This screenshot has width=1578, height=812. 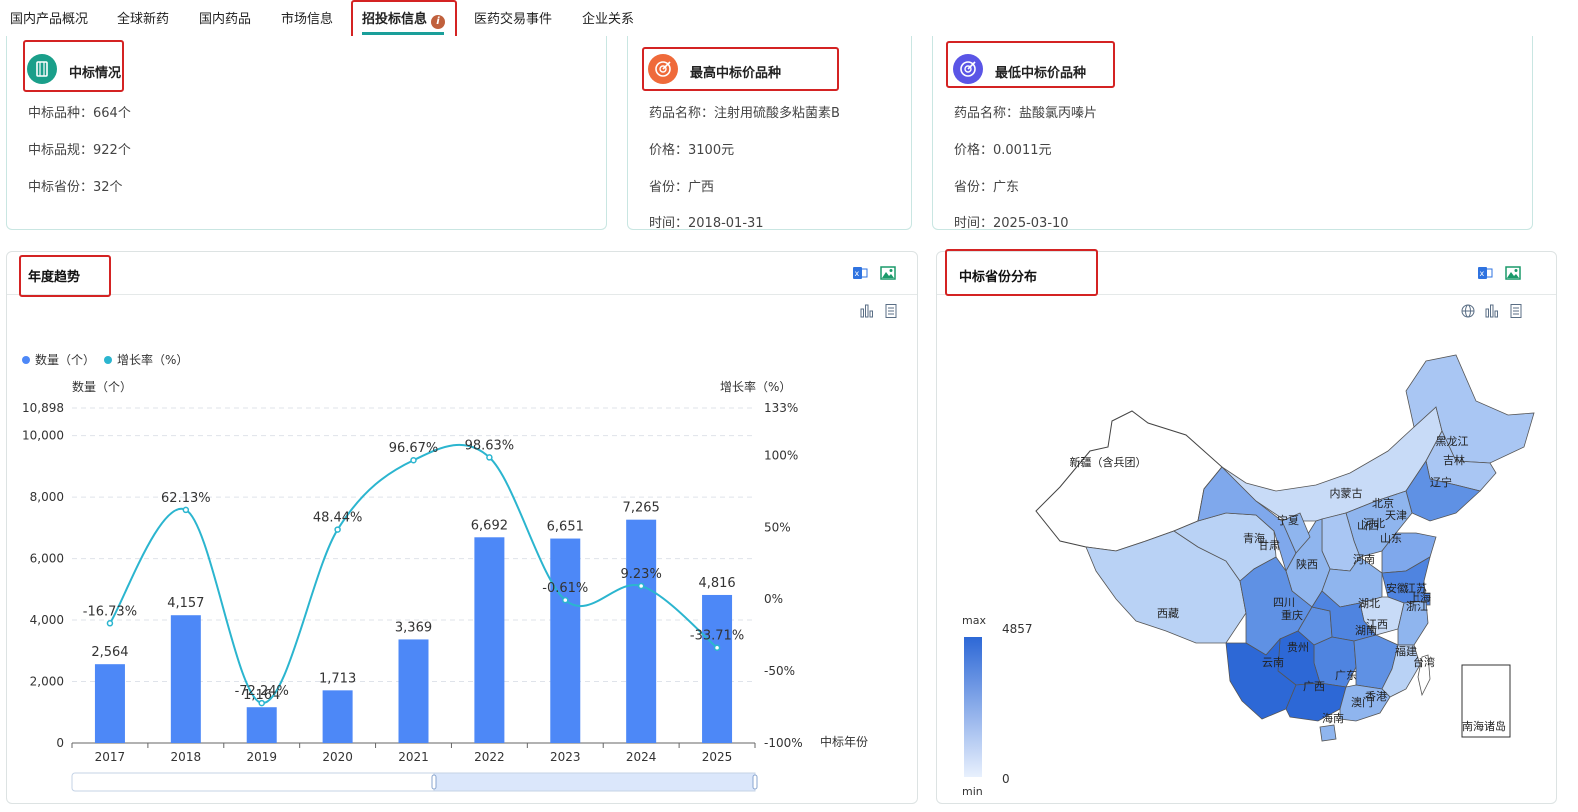 I want to click on growth-value-label: 96.67%, so click(x=414, y=448).